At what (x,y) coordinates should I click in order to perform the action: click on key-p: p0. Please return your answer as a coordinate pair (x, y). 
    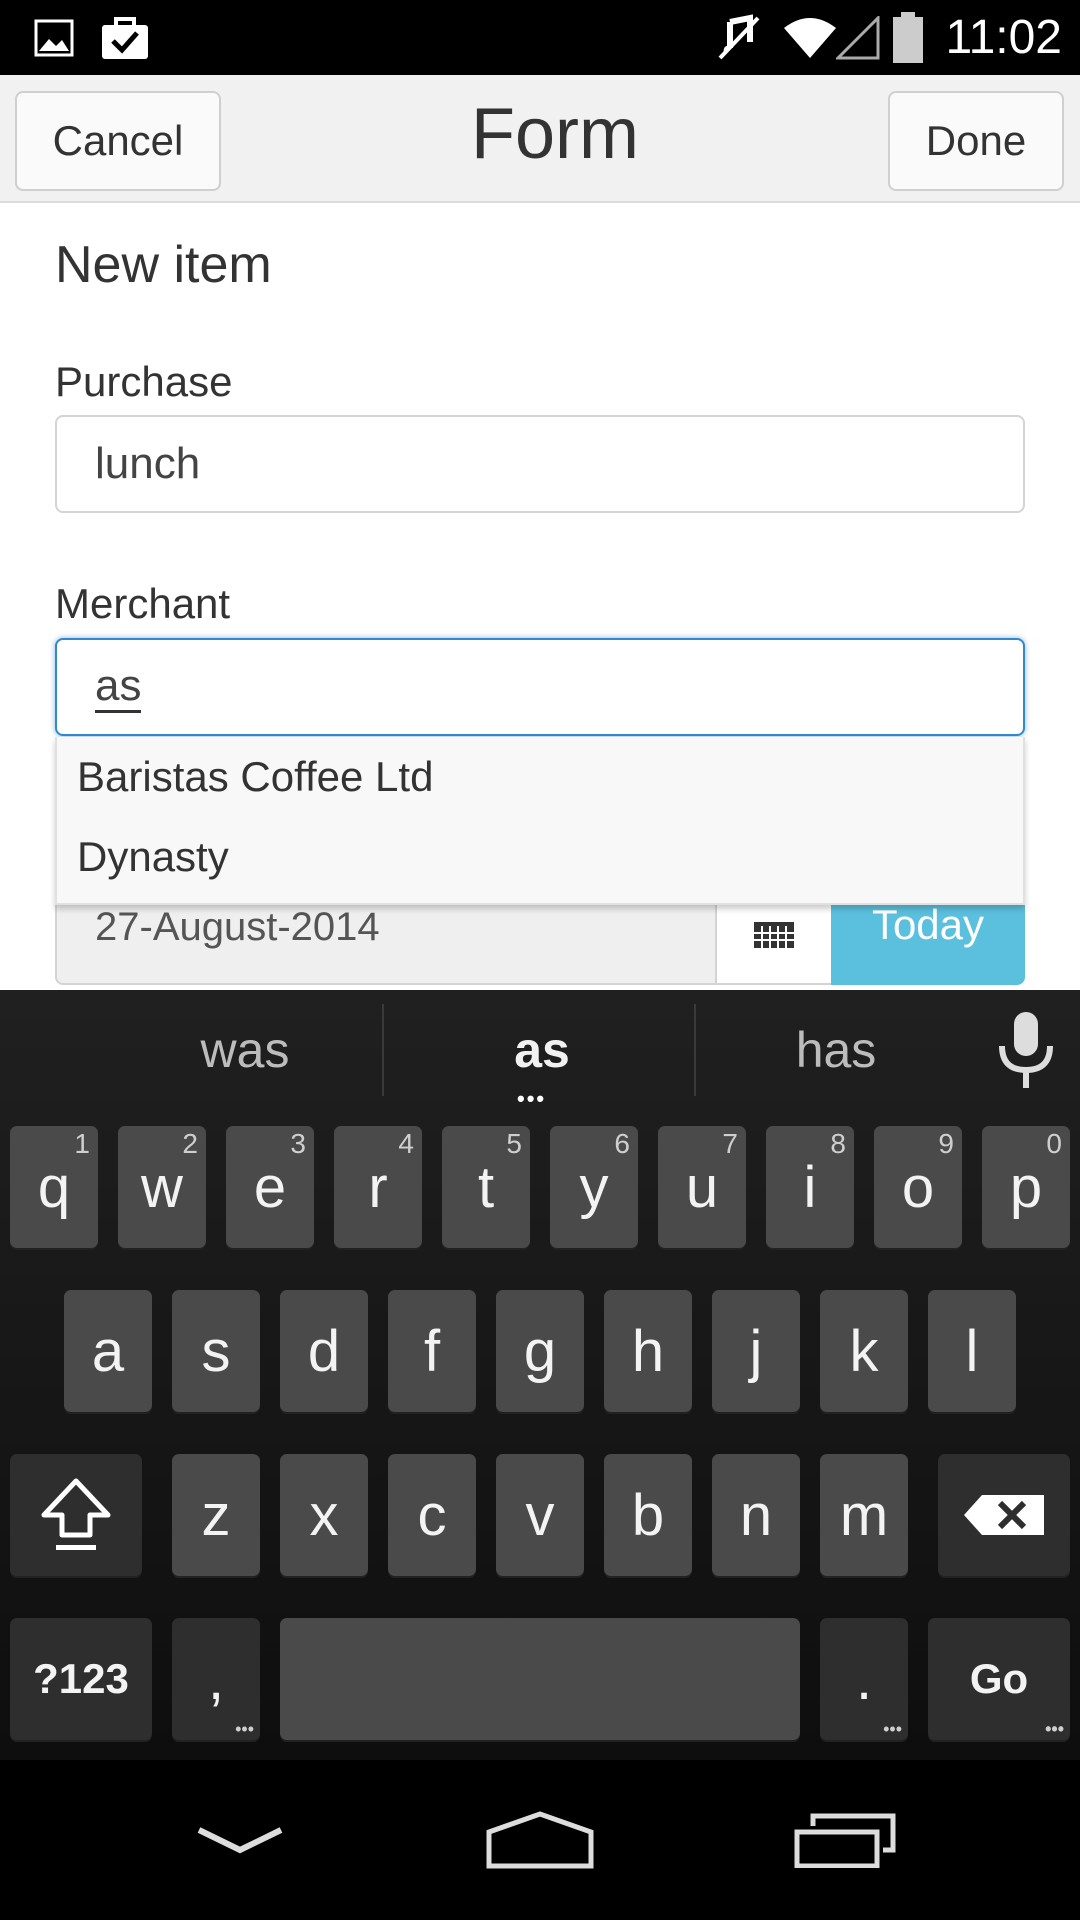
    Looking at the image, I should click on (1026, 1187).